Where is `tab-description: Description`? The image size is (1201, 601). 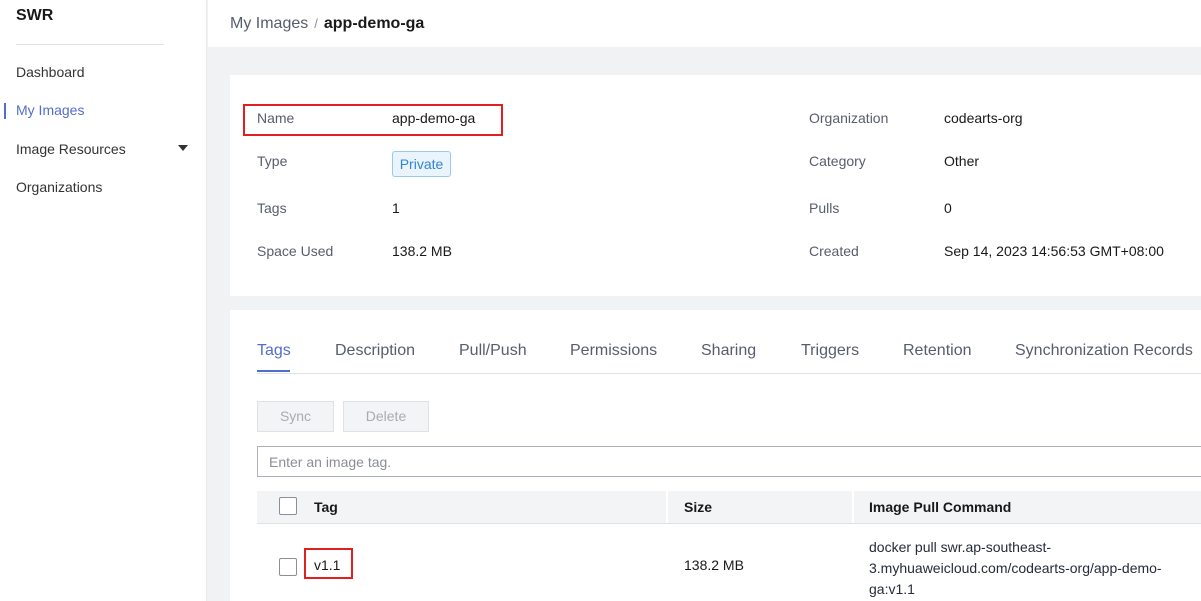
tab-description: Description is located at coordinates (375, 351).